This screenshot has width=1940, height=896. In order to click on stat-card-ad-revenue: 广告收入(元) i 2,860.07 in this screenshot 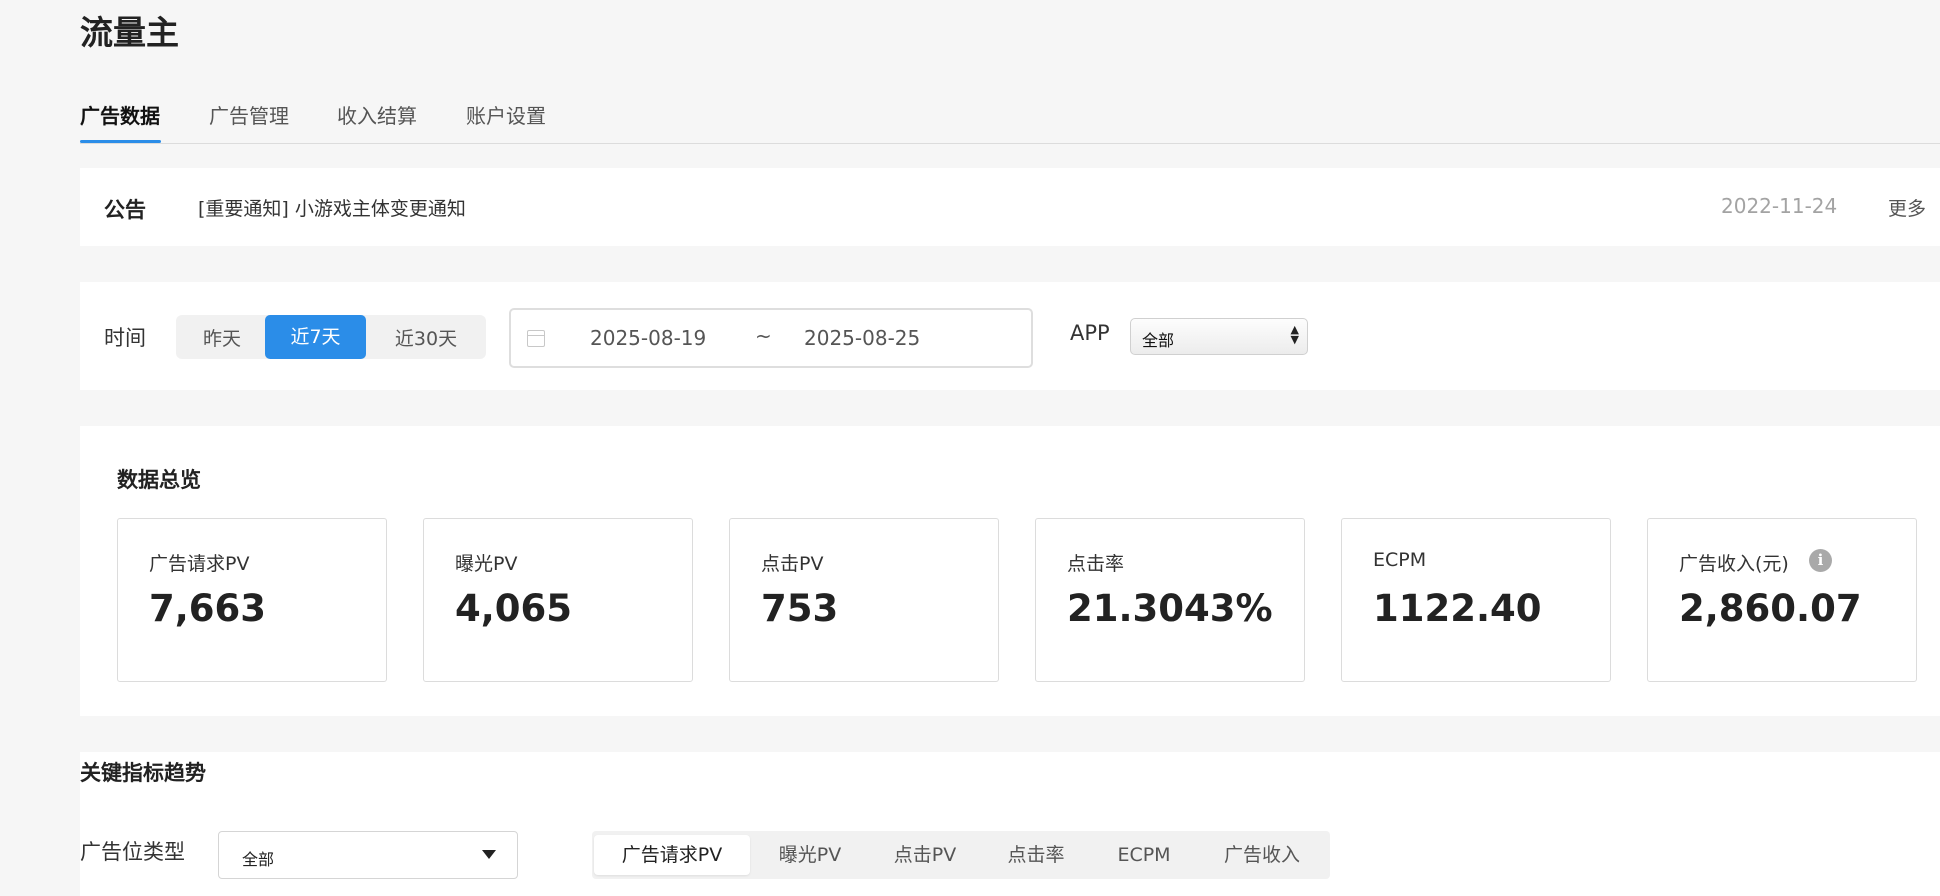, I will do `click(1782, 600)`.